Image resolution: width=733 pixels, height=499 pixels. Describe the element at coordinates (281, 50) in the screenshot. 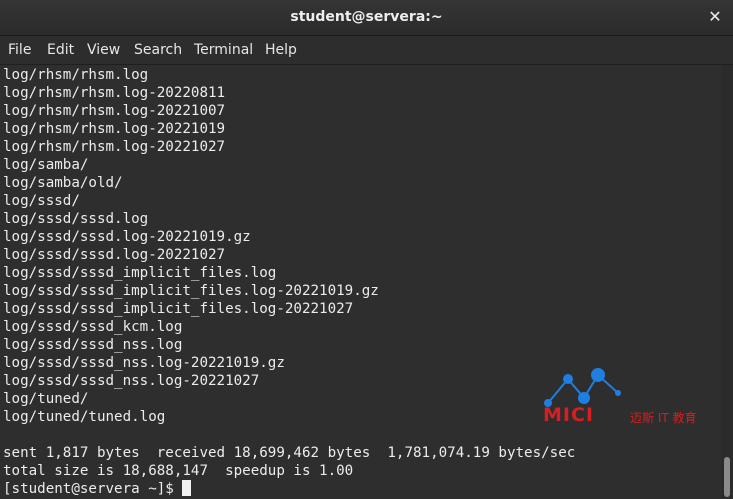

I see `menu-help: Help` at that location.